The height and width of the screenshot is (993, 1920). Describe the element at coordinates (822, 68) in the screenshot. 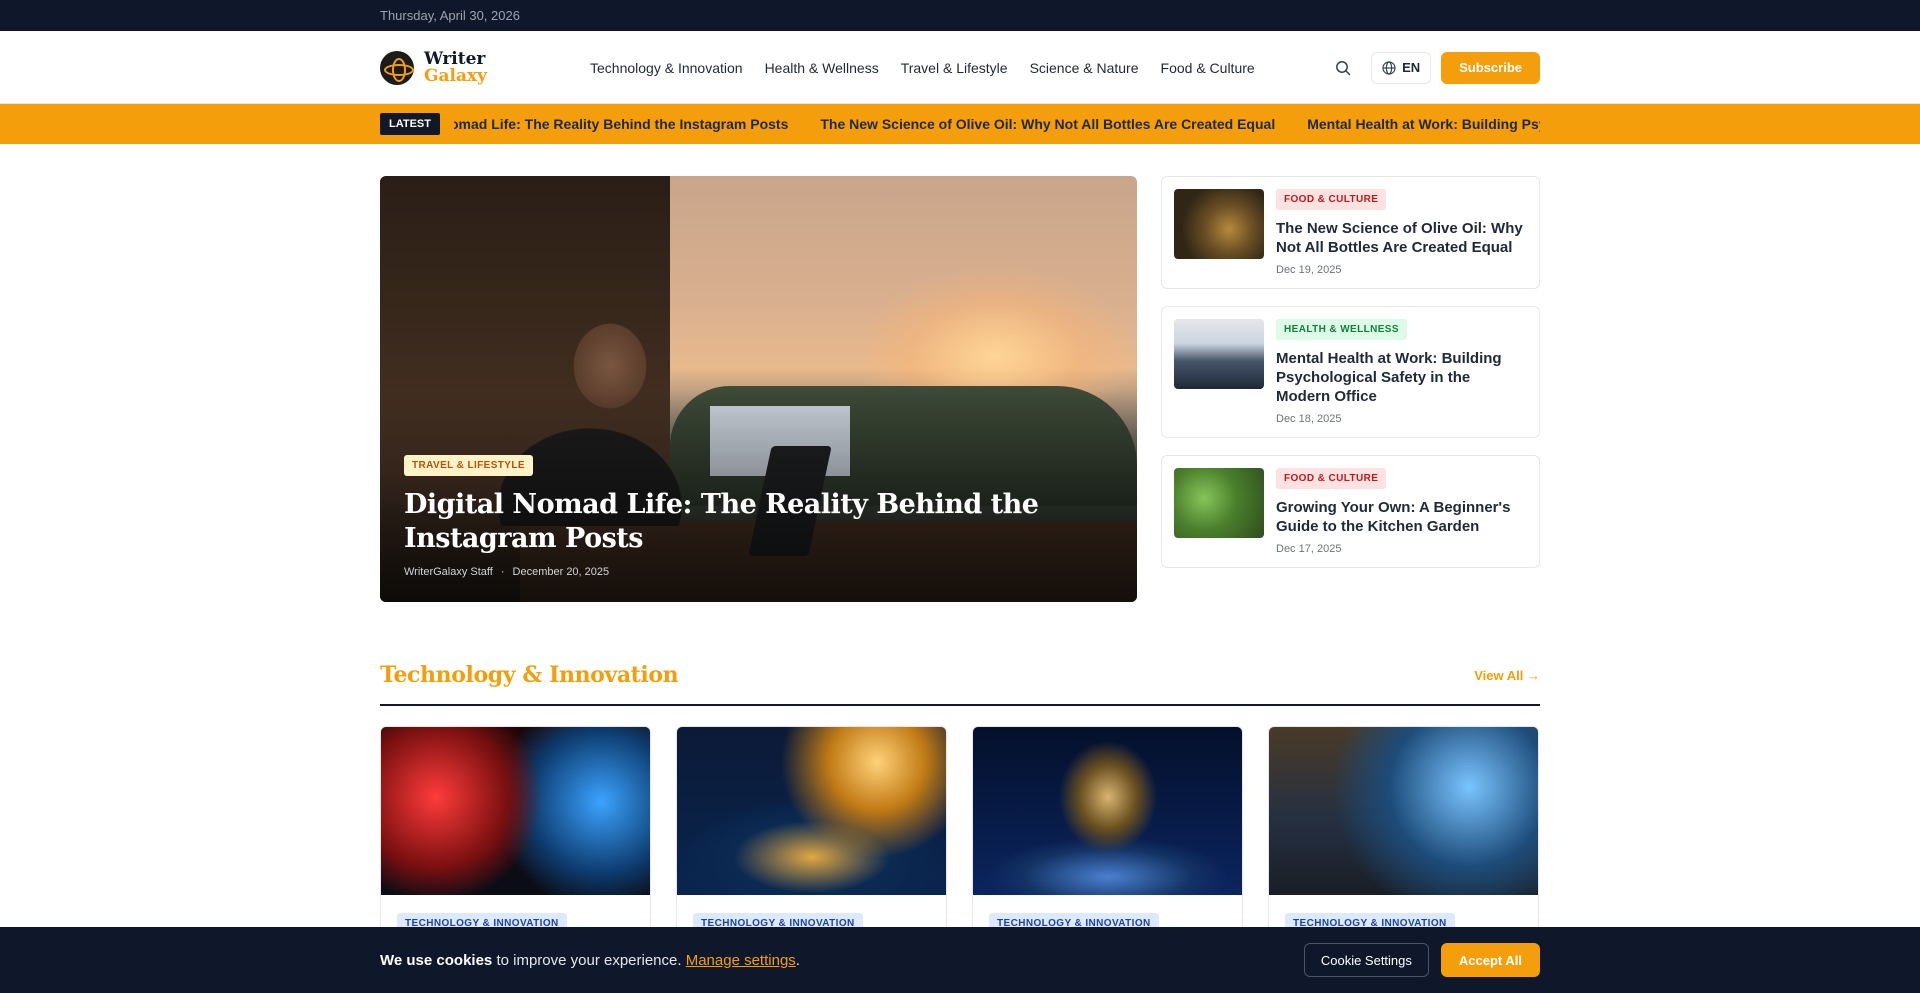

I see `nav-item-health: Health & Wellness` at that location.